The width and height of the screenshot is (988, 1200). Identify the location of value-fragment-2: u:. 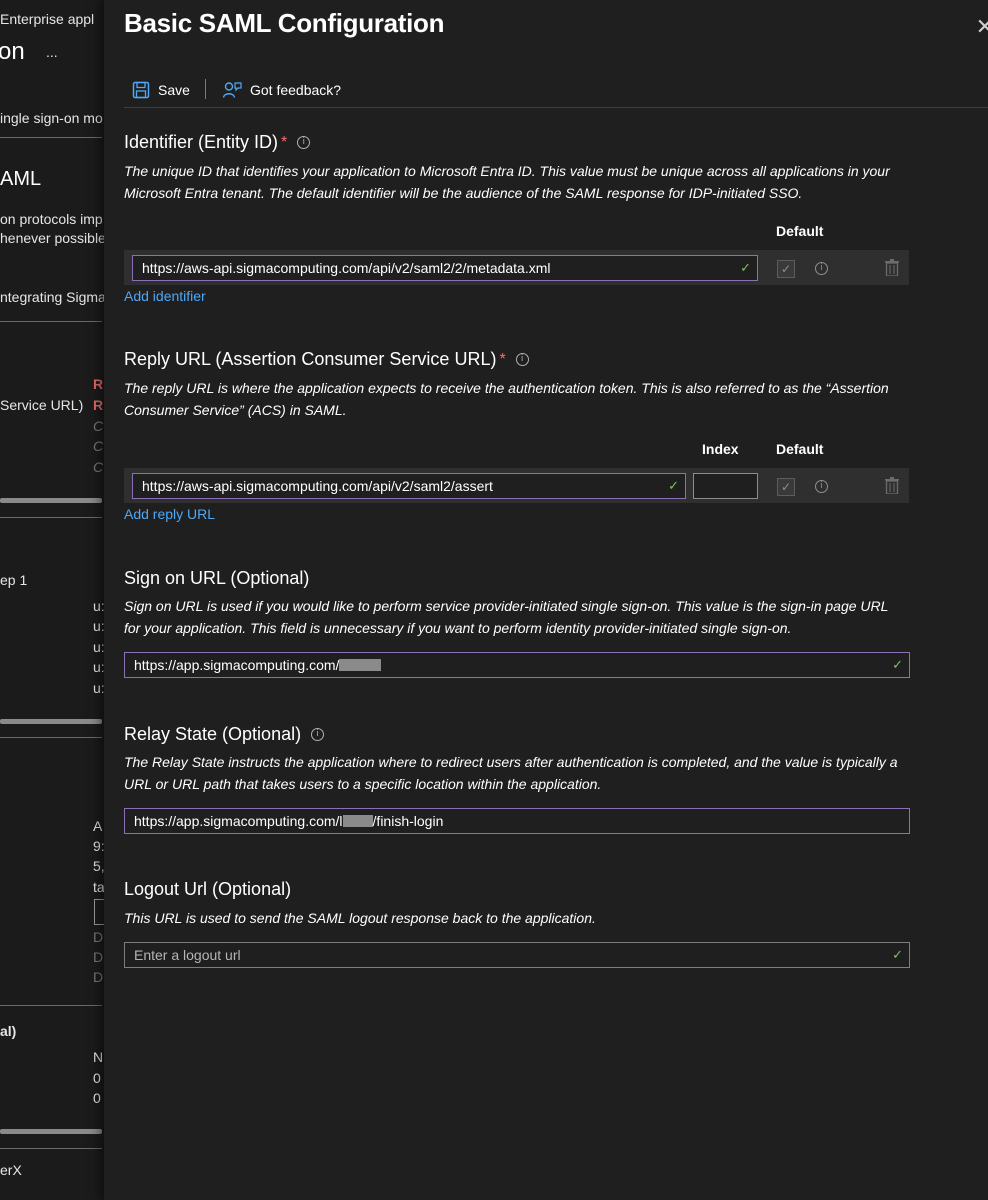
(98, 626).